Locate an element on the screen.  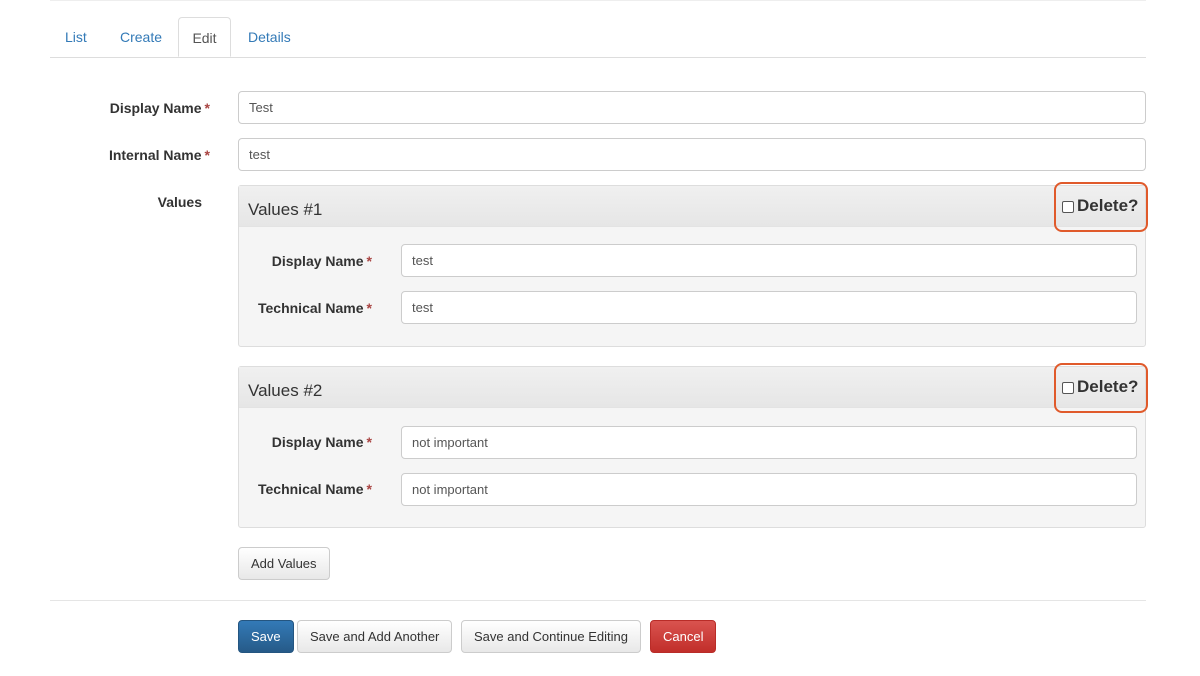
display-name-label: Display Name * is located at coordinates (160, 108).